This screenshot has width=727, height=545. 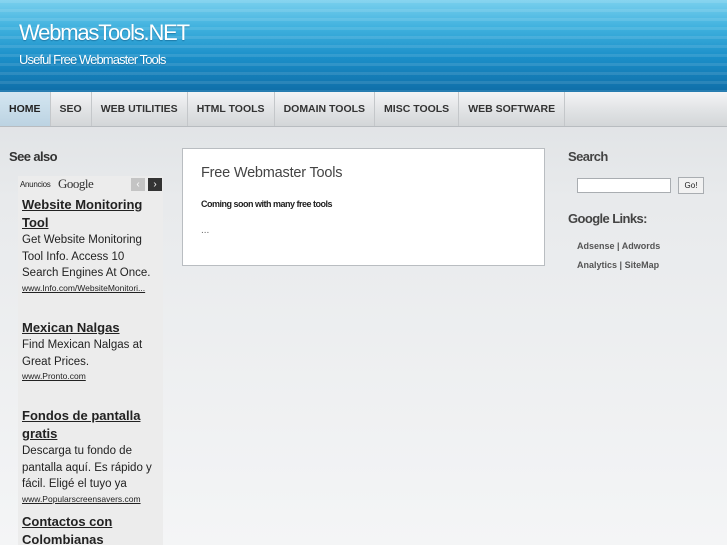 I want to click on ad-title: Mexican Nalgas, so click(x=92, y=328).